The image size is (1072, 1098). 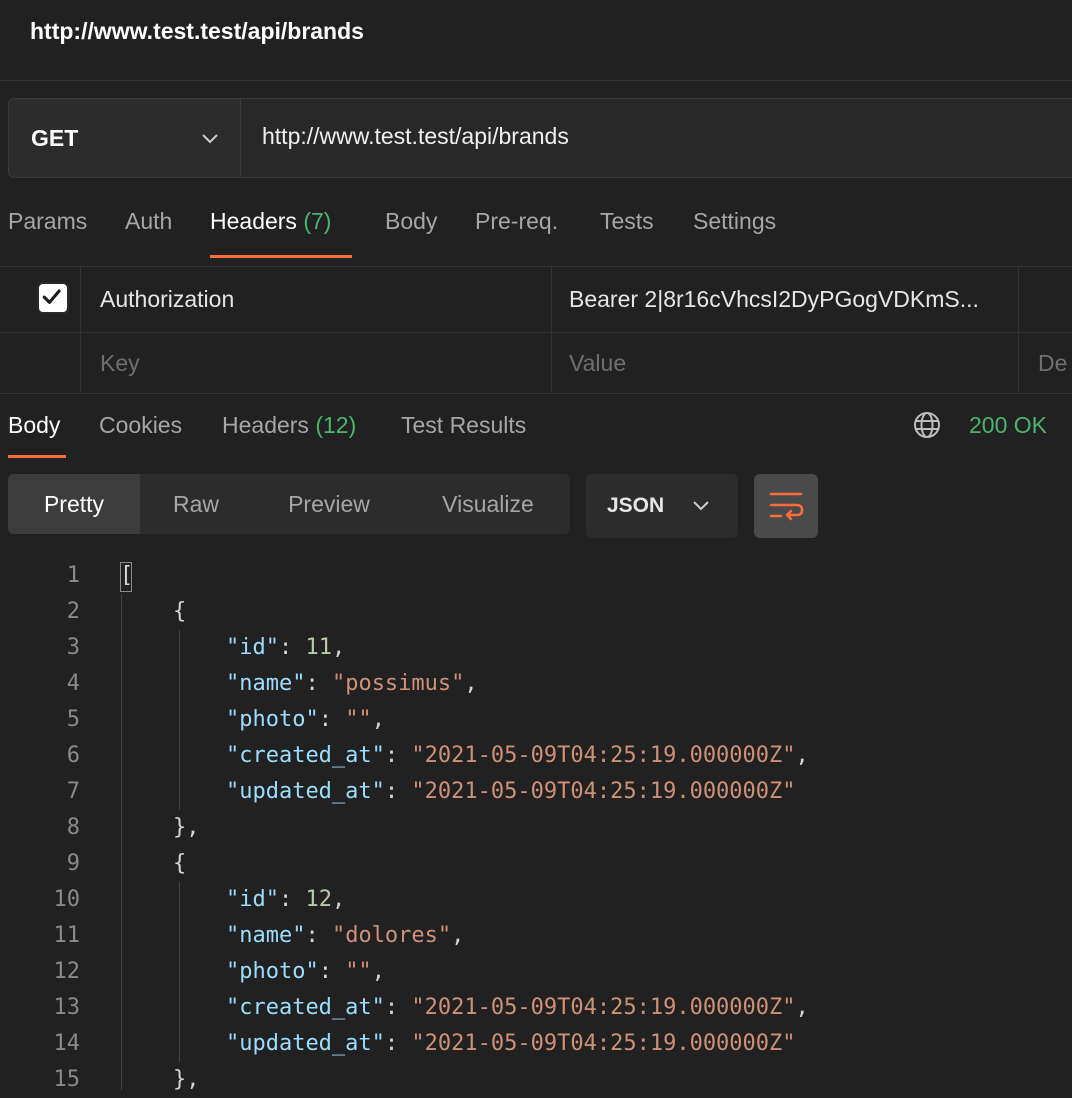 What do you see at coordinates (197, 31) in the screenshot?
I see `request-tab-title: http://www.test.test/api/brands` at bounding box center [197, 31].